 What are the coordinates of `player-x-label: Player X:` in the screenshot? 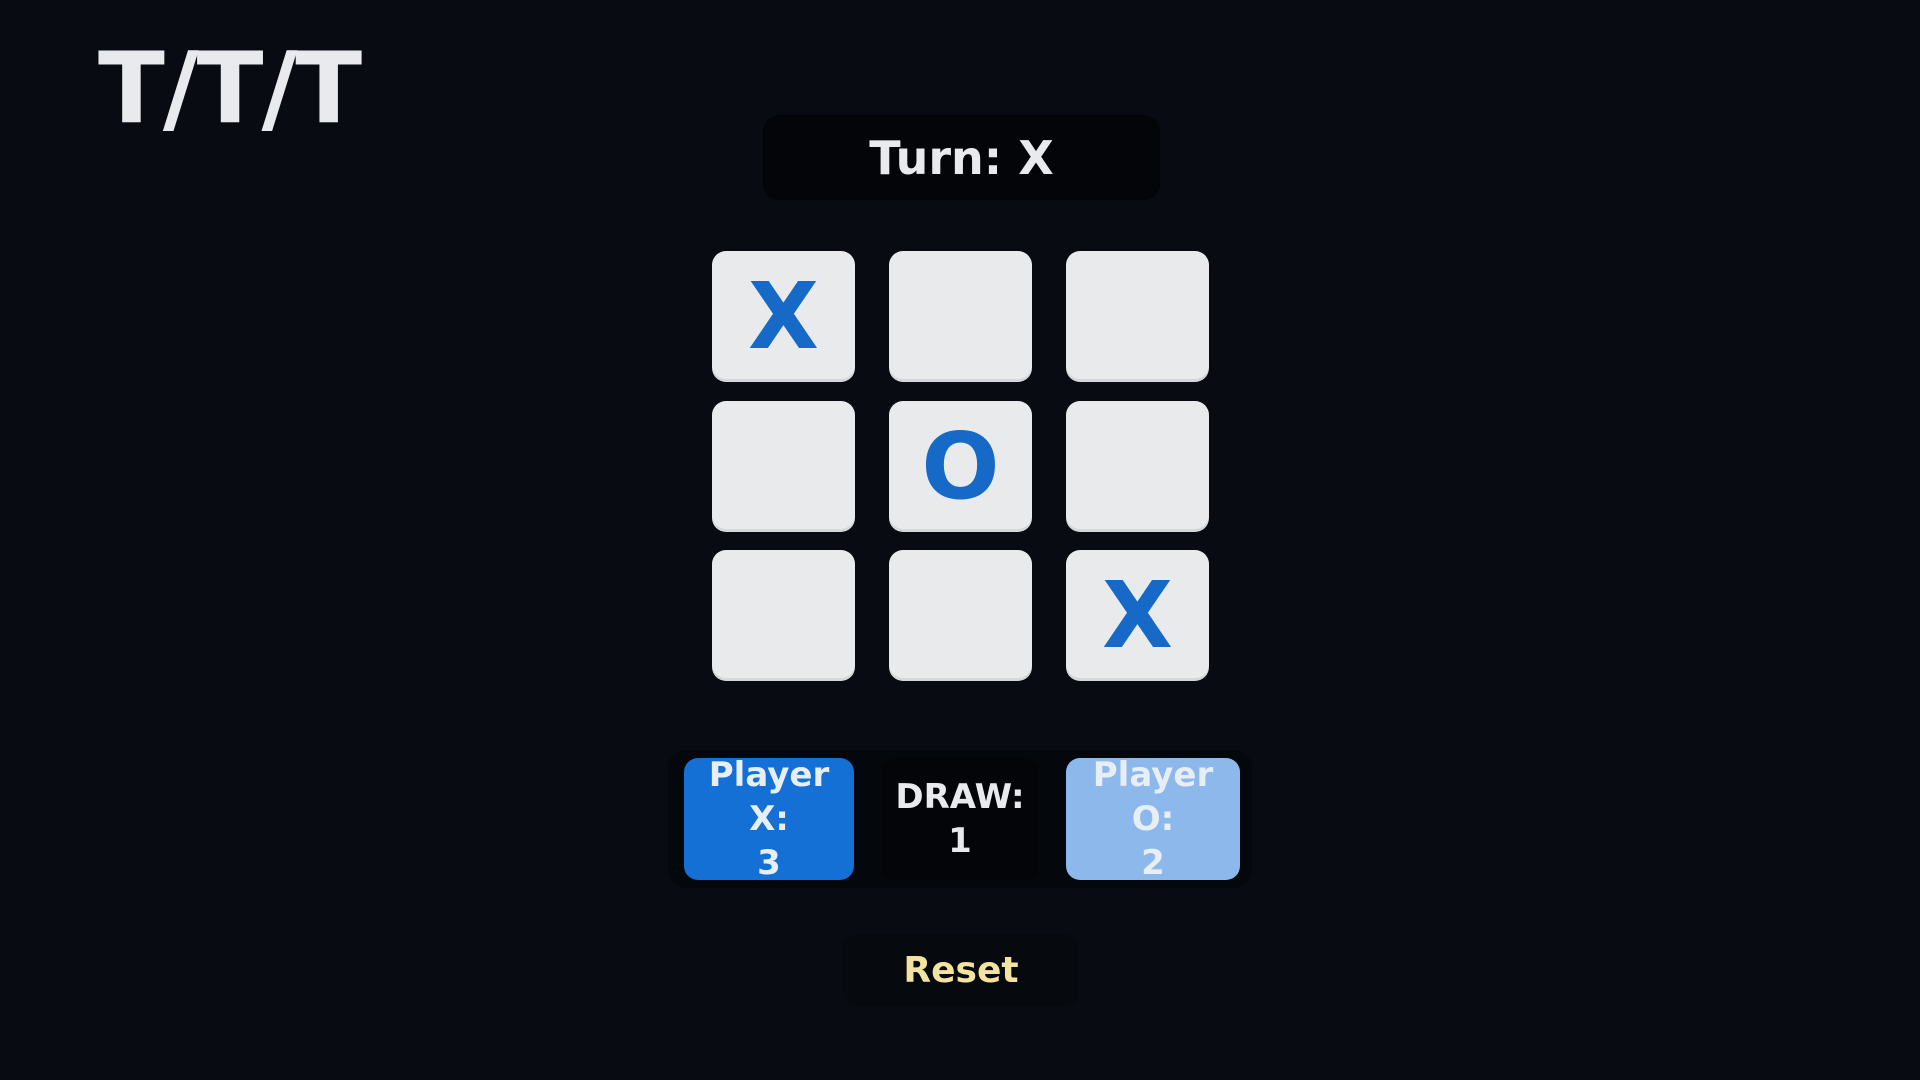 It's located at (769, 796).